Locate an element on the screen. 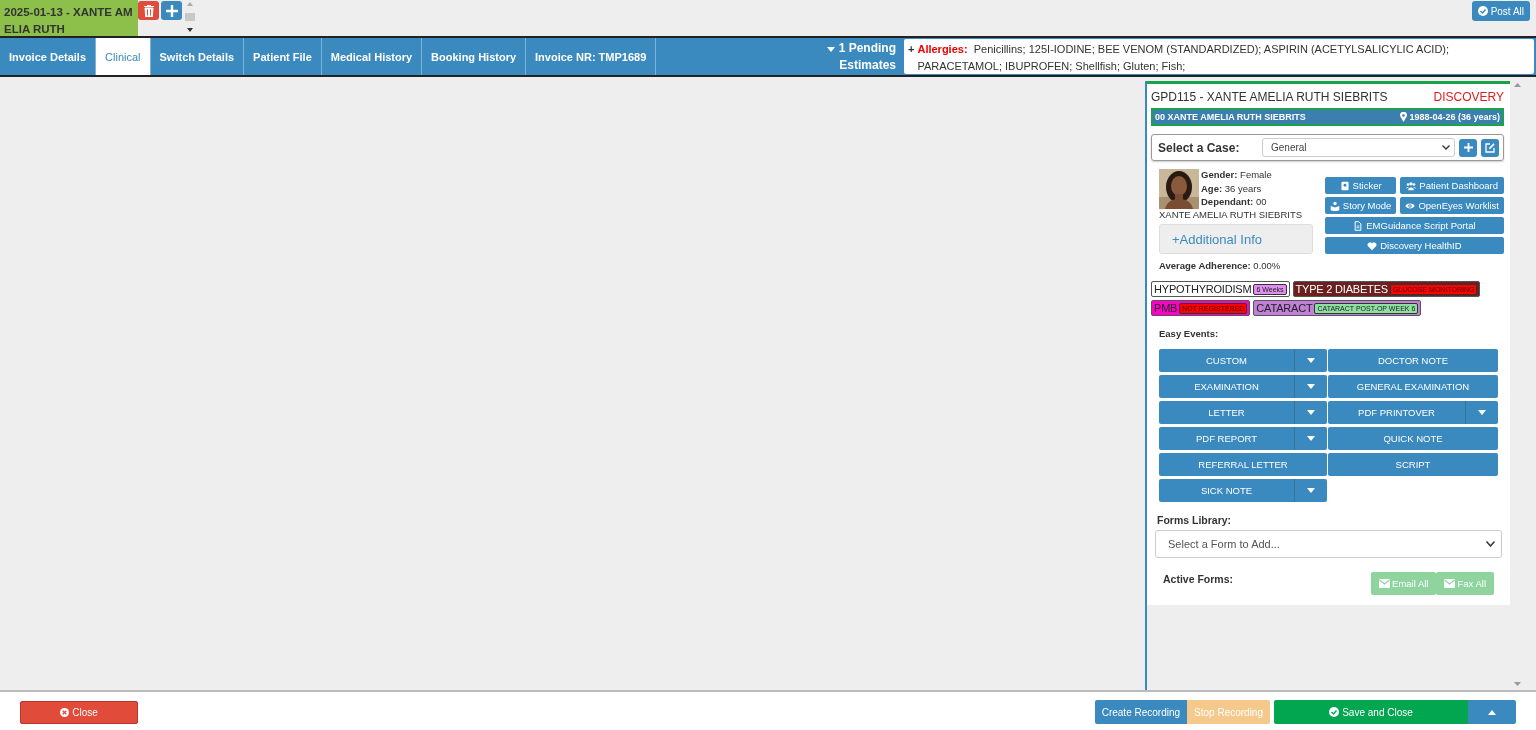 Image resolution: width=1536 pixels, height=730 pixels. patient-title: GPD115 - XANTE AMELIA RUTH SIEBRITS is located at coordinates (1269, 97).